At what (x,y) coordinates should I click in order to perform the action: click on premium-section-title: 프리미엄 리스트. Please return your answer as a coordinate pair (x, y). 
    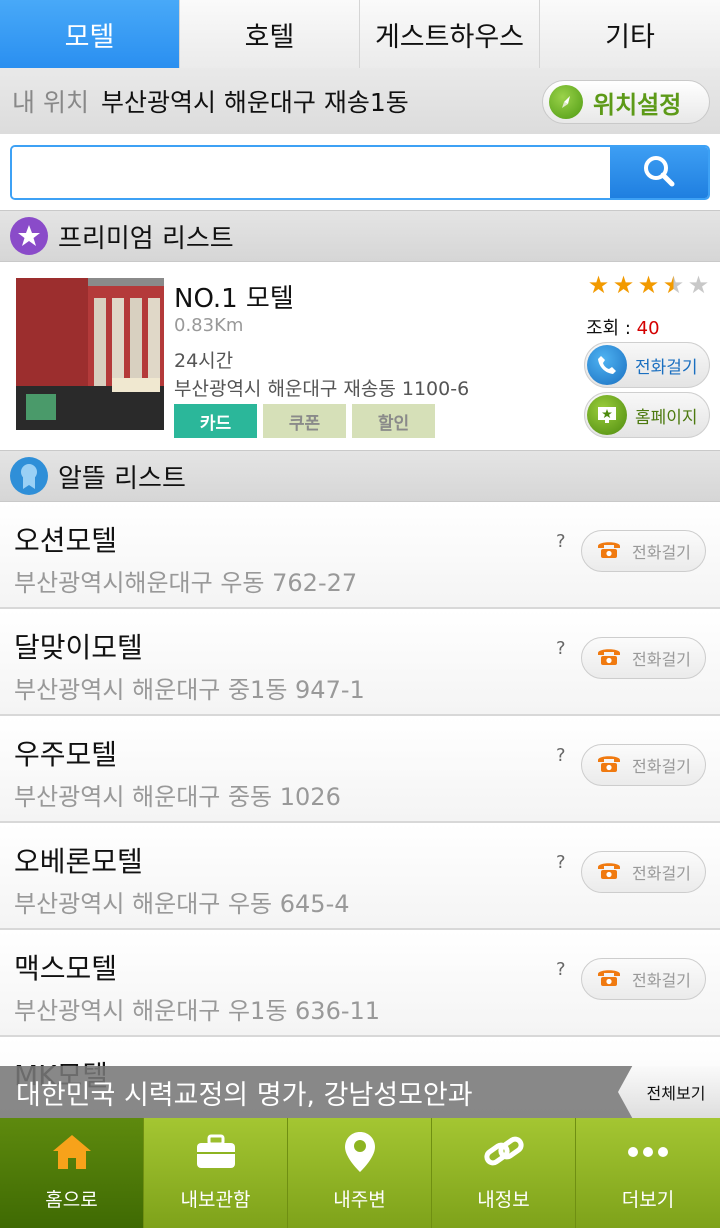
    Looking at the image, I should click on (146, 238).